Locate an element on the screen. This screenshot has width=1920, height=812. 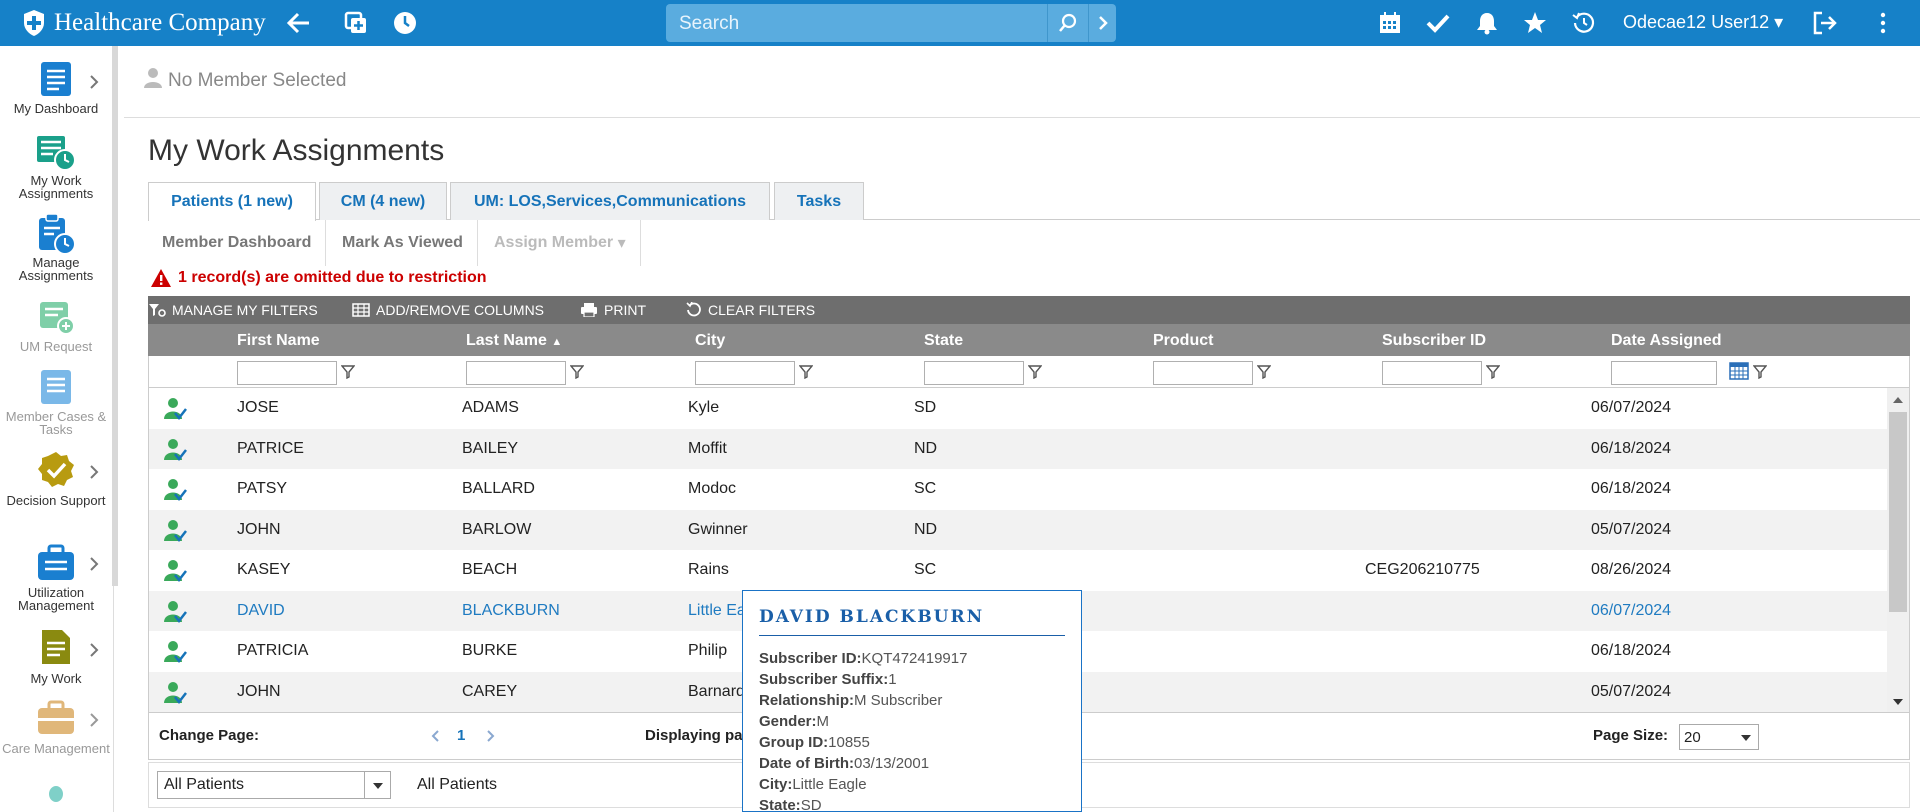
search-expand-button is located at coordinates (1102, 23).